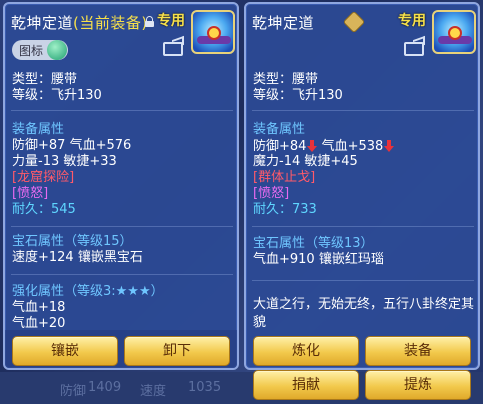  What do you see at coordinates (352, 146) in the screenshot?
I see `hp-stat: 气血+538` at bounding box center [352, 146].